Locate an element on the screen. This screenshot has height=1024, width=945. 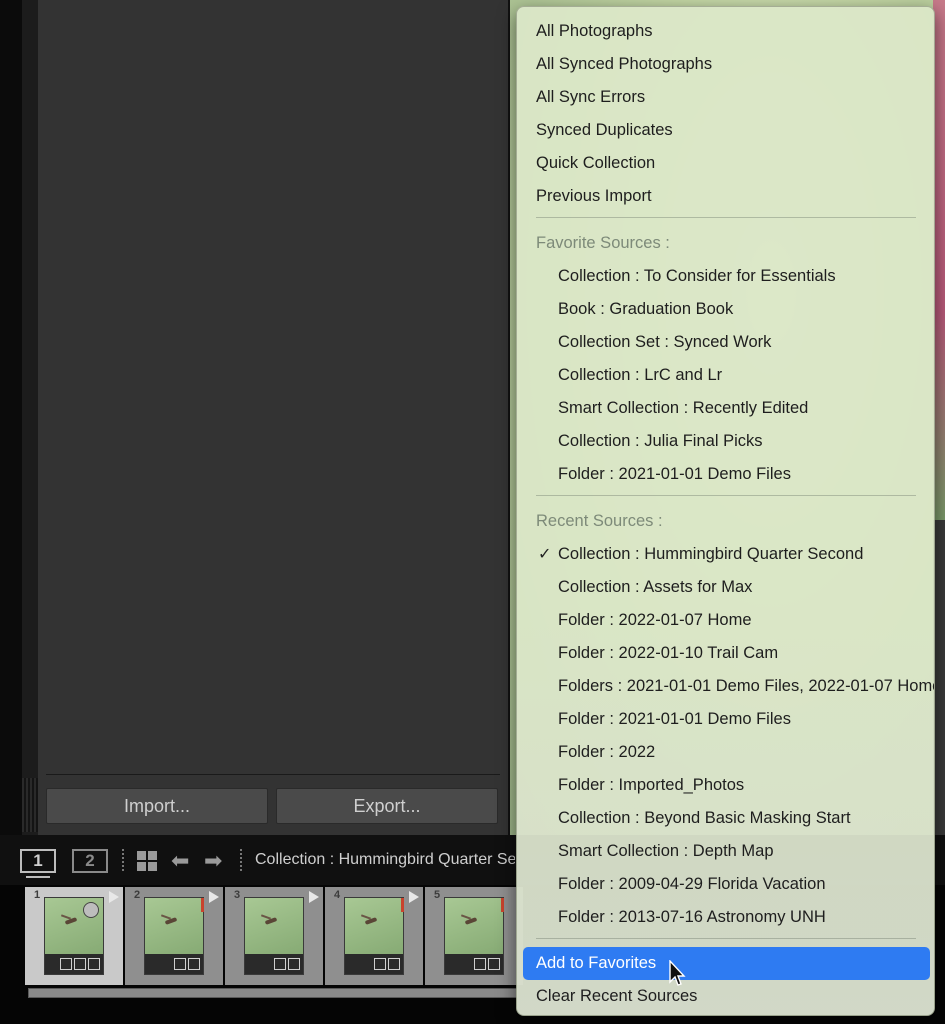
menu-item-recent-source: Folder : 2013-07-16 Astronomy UNH is located at coordinates (725, 917).